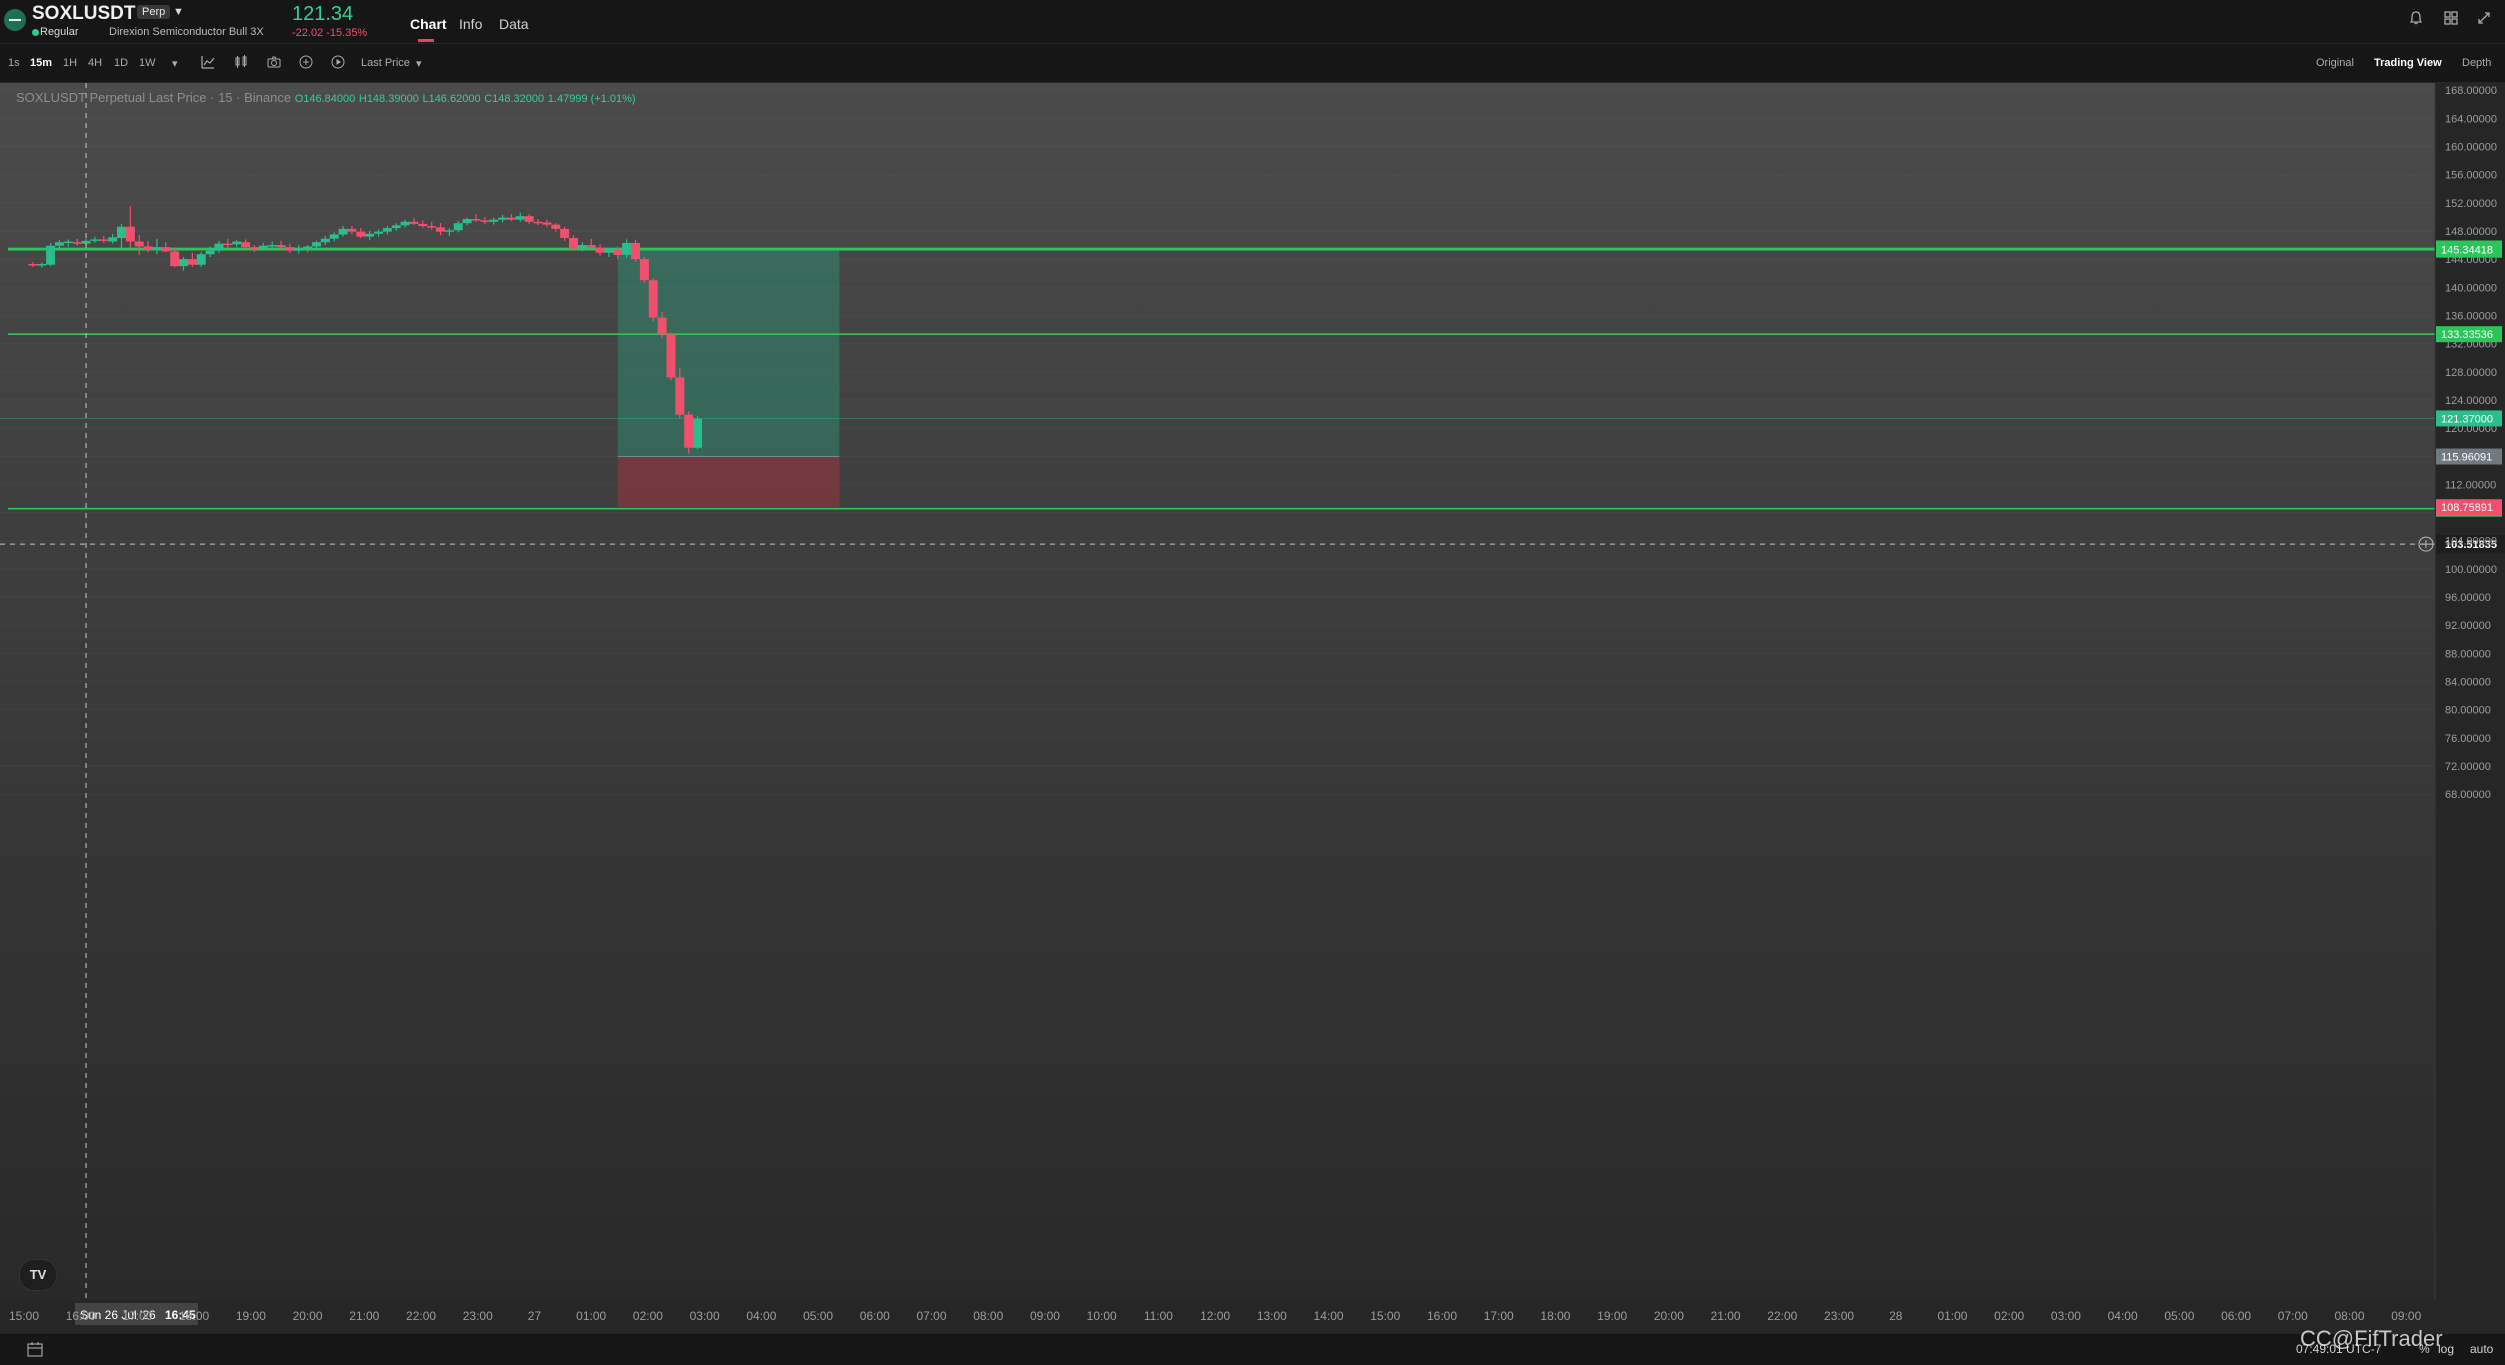  What do you see at coordinates (81, 1316) in the screenshot?
I see `x-tick-label: 16:00` at bounding box center [81, 1316].